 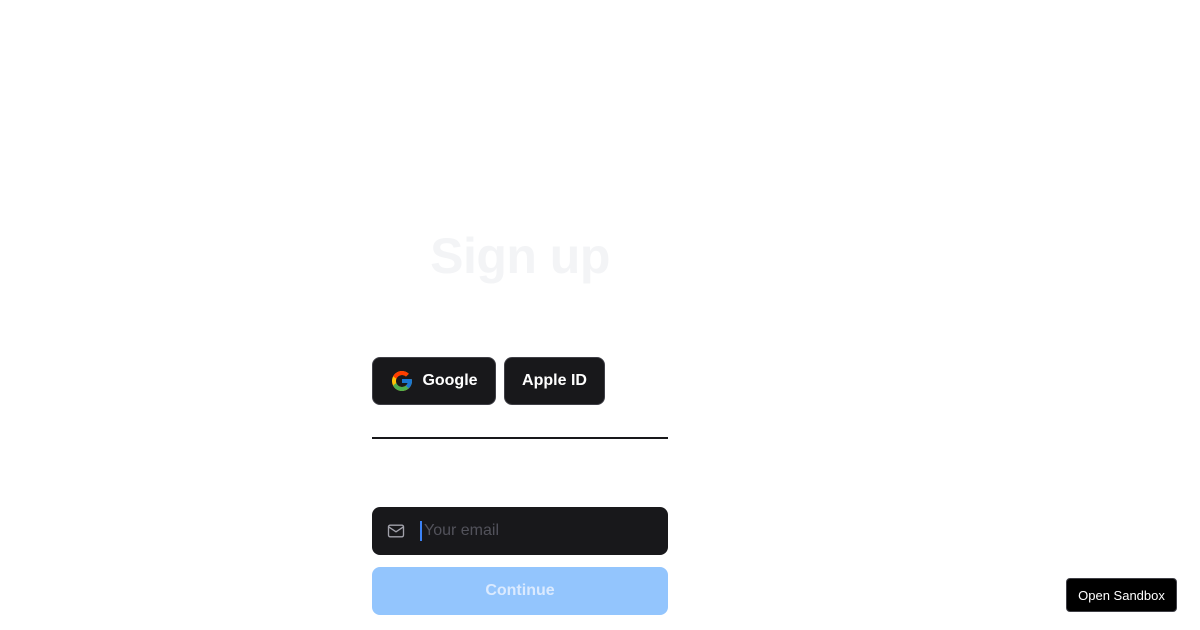 I want to click on open-sandbox-button: Open Sandbox, so click(x=1121, y=595).